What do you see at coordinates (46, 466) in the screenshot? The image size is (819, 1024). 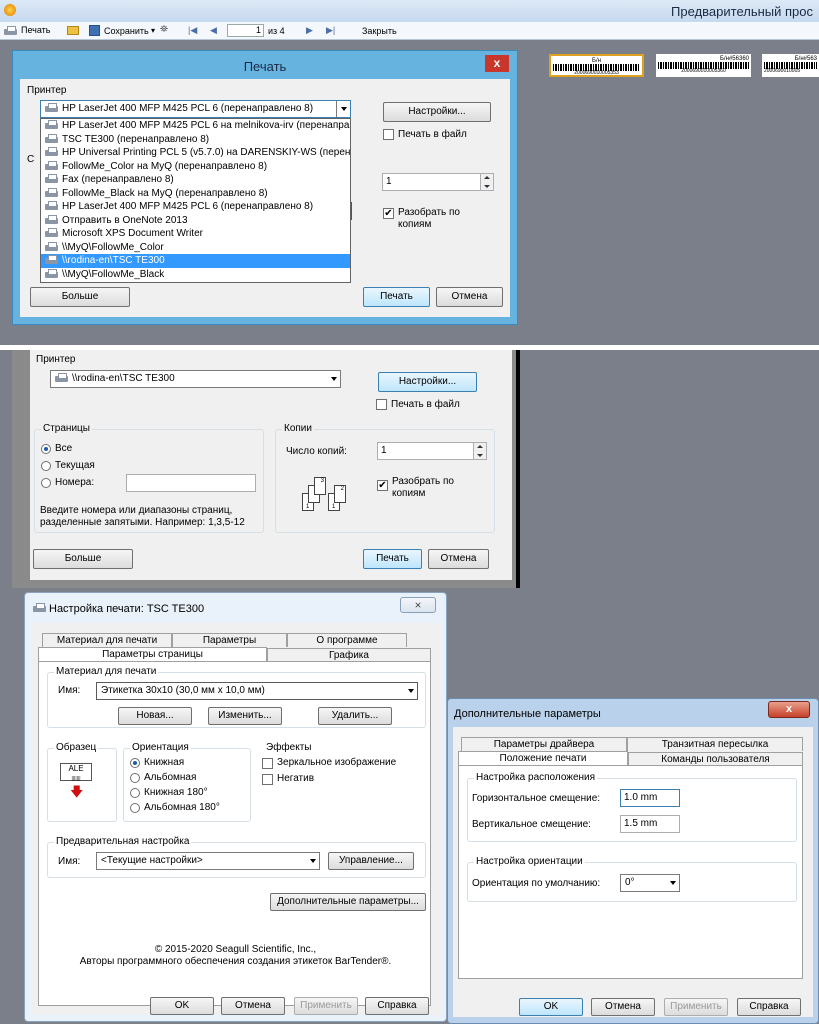 I see `current-page-radio` at bounding box center [46, 466].